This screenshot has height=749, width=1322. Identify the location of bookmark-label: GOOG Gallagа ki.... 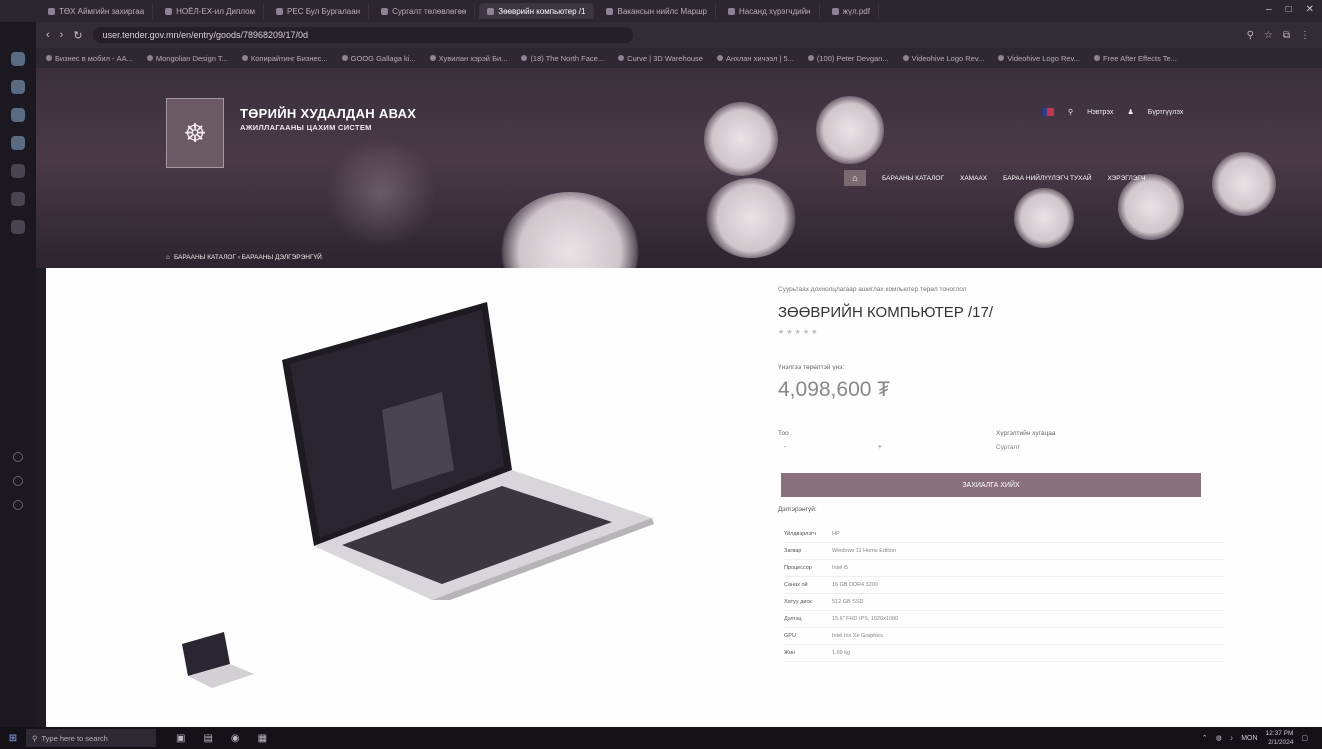
(383, 58).